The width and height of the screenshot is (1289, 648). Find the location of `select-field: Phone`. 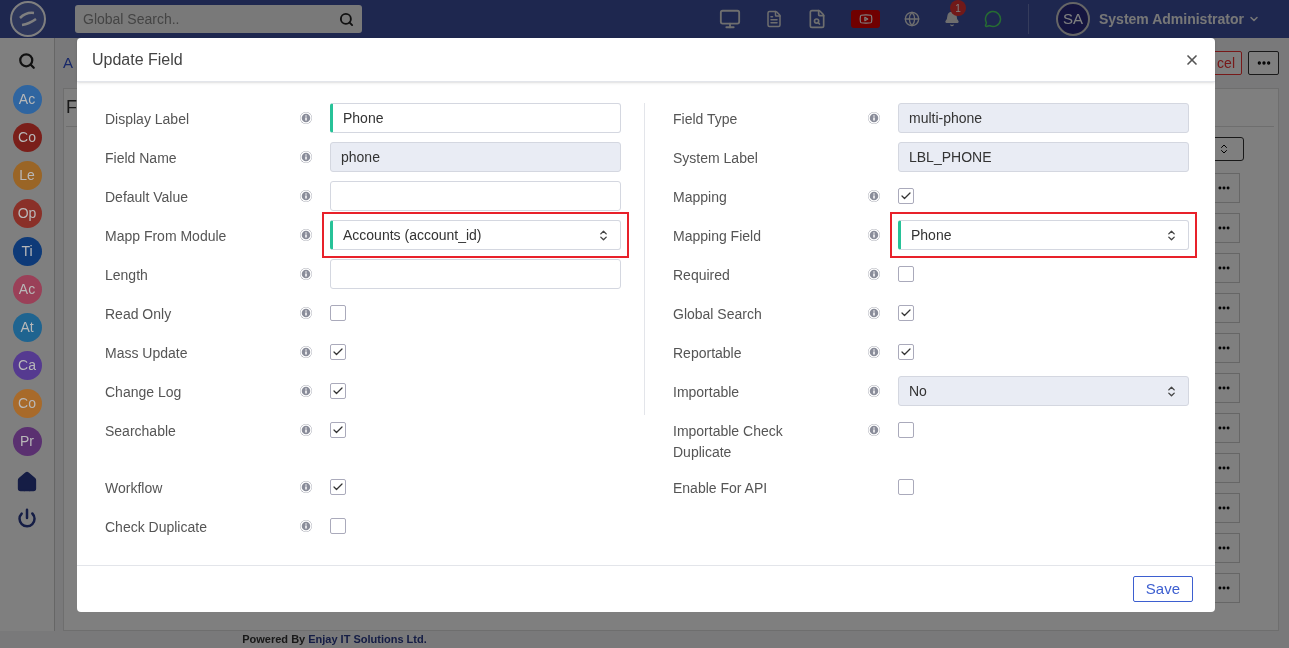

select-field: Phone is located at coordinates (1043, 235).